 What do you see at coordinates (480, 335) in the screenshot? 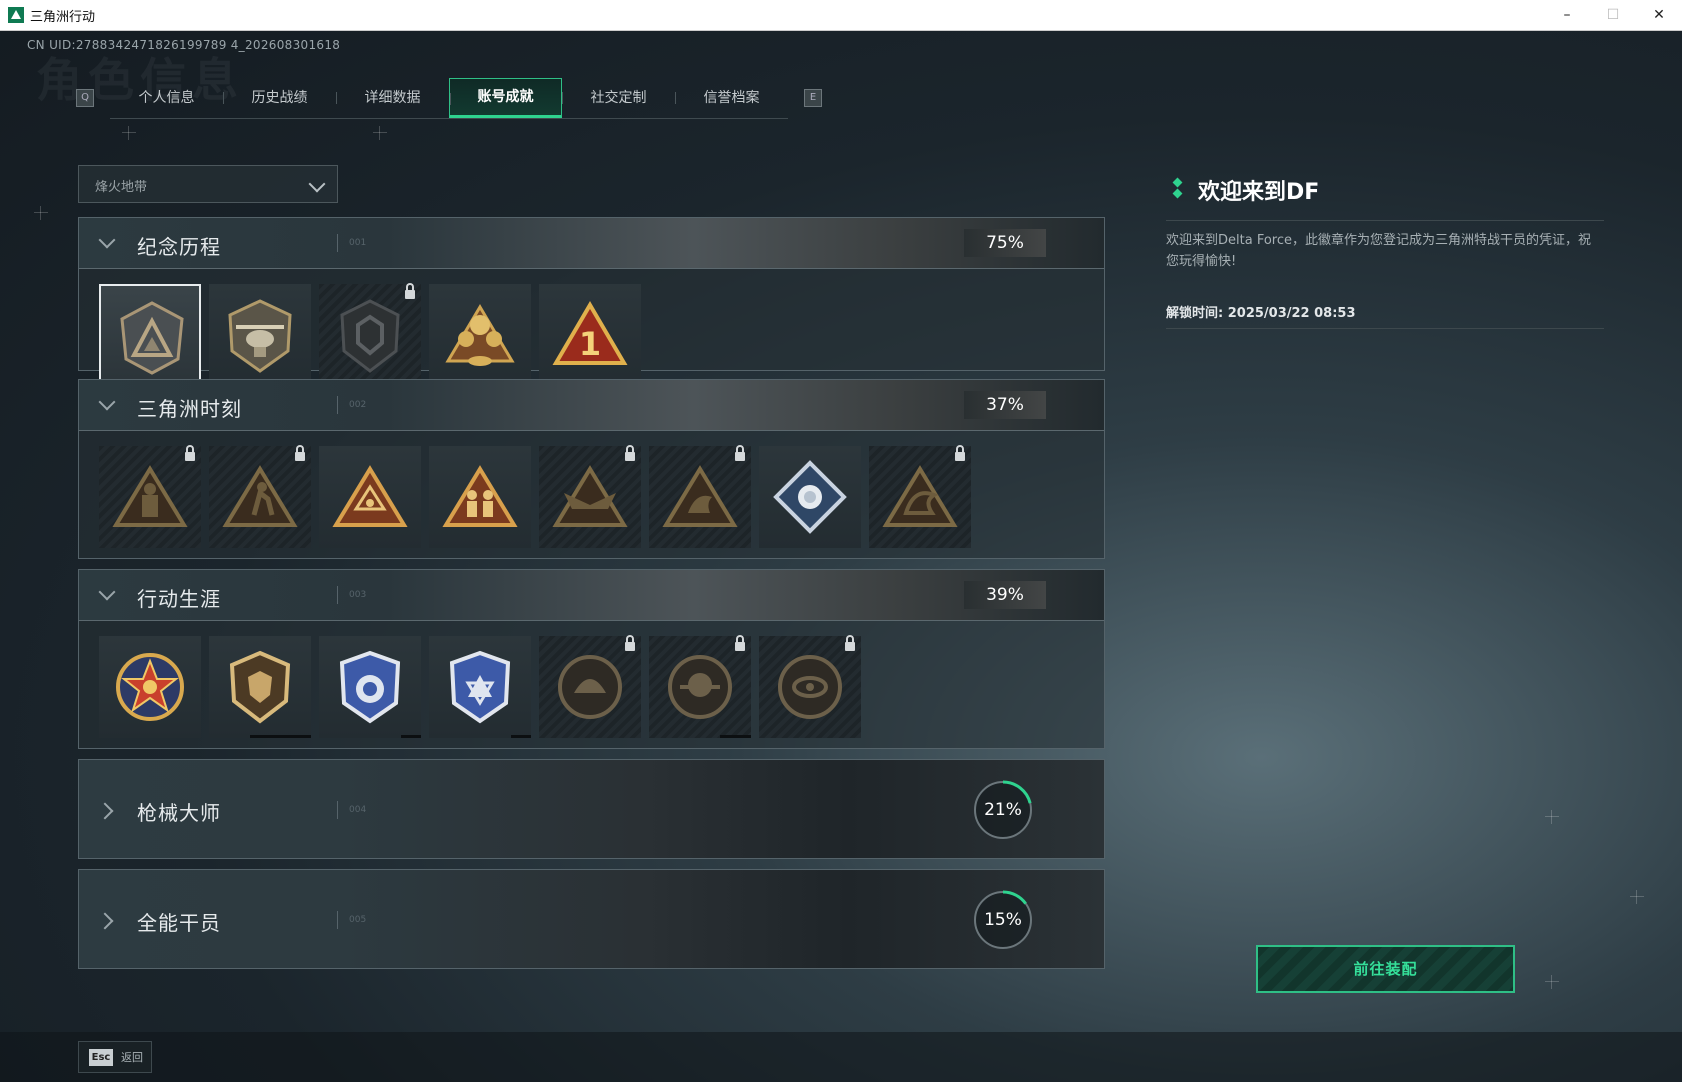
I see `badge-gold-crest` at bounding box center [480, 335].